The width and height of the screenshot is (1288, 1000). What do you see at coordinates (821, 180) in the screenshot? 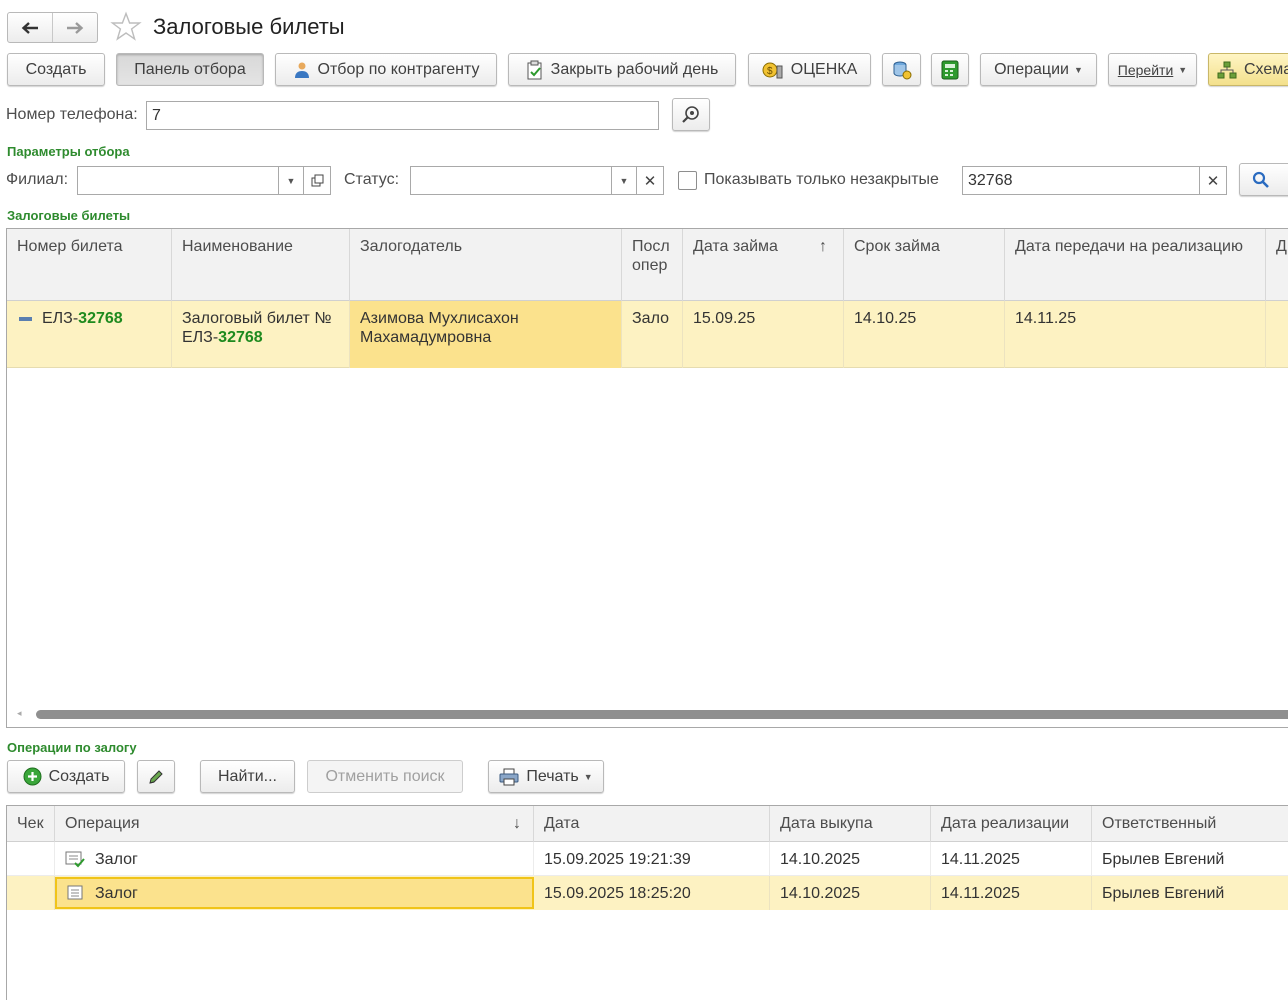
I see `only-open-label: Показывать только незакрытые` at bounding box center [821, 180].